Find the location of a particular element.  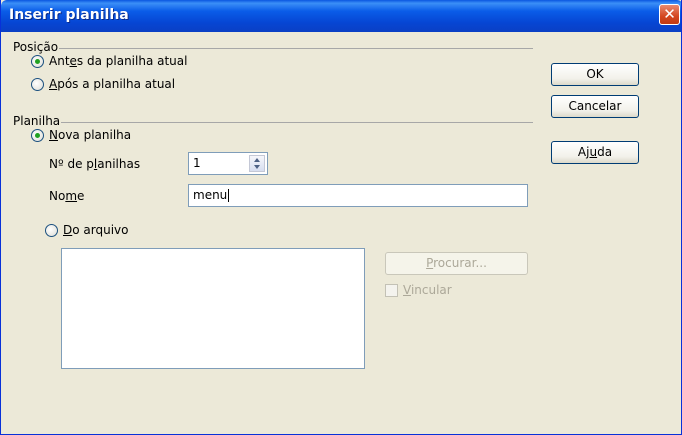

link-checkbox-box is located at coordinates (391, 290).